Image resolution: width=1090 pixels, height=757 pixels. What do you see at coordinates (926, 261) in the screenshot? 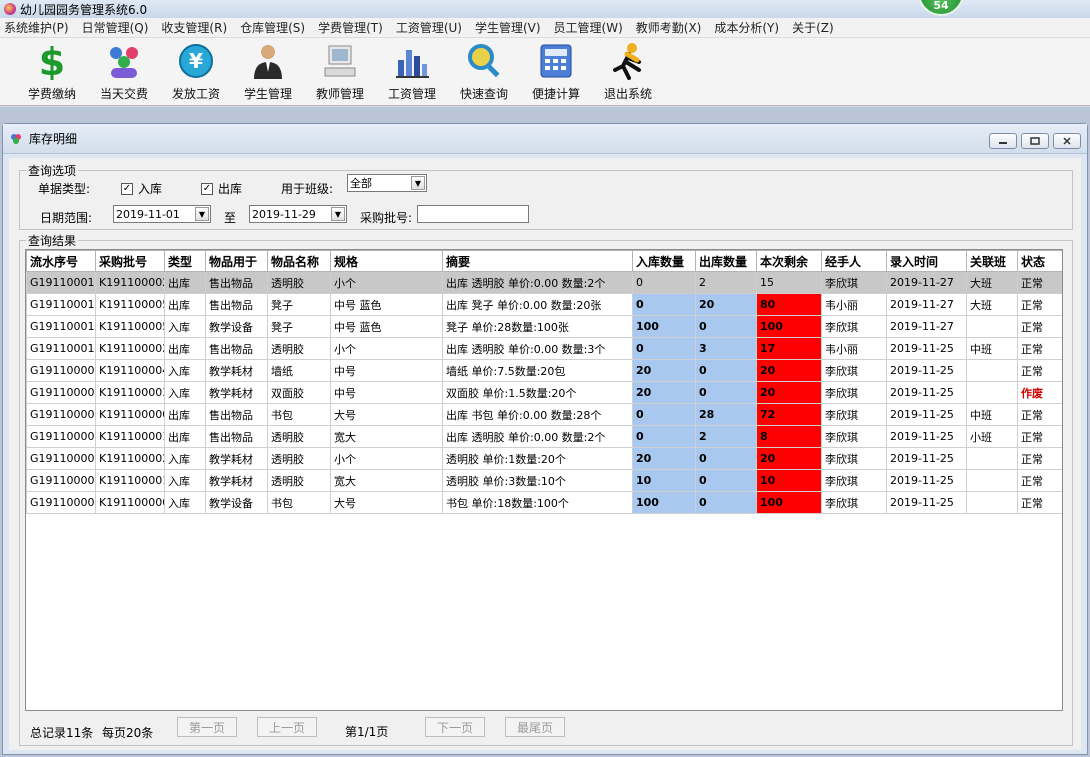
I see `column-header: 录入时间` at bounding box center [926, 261].